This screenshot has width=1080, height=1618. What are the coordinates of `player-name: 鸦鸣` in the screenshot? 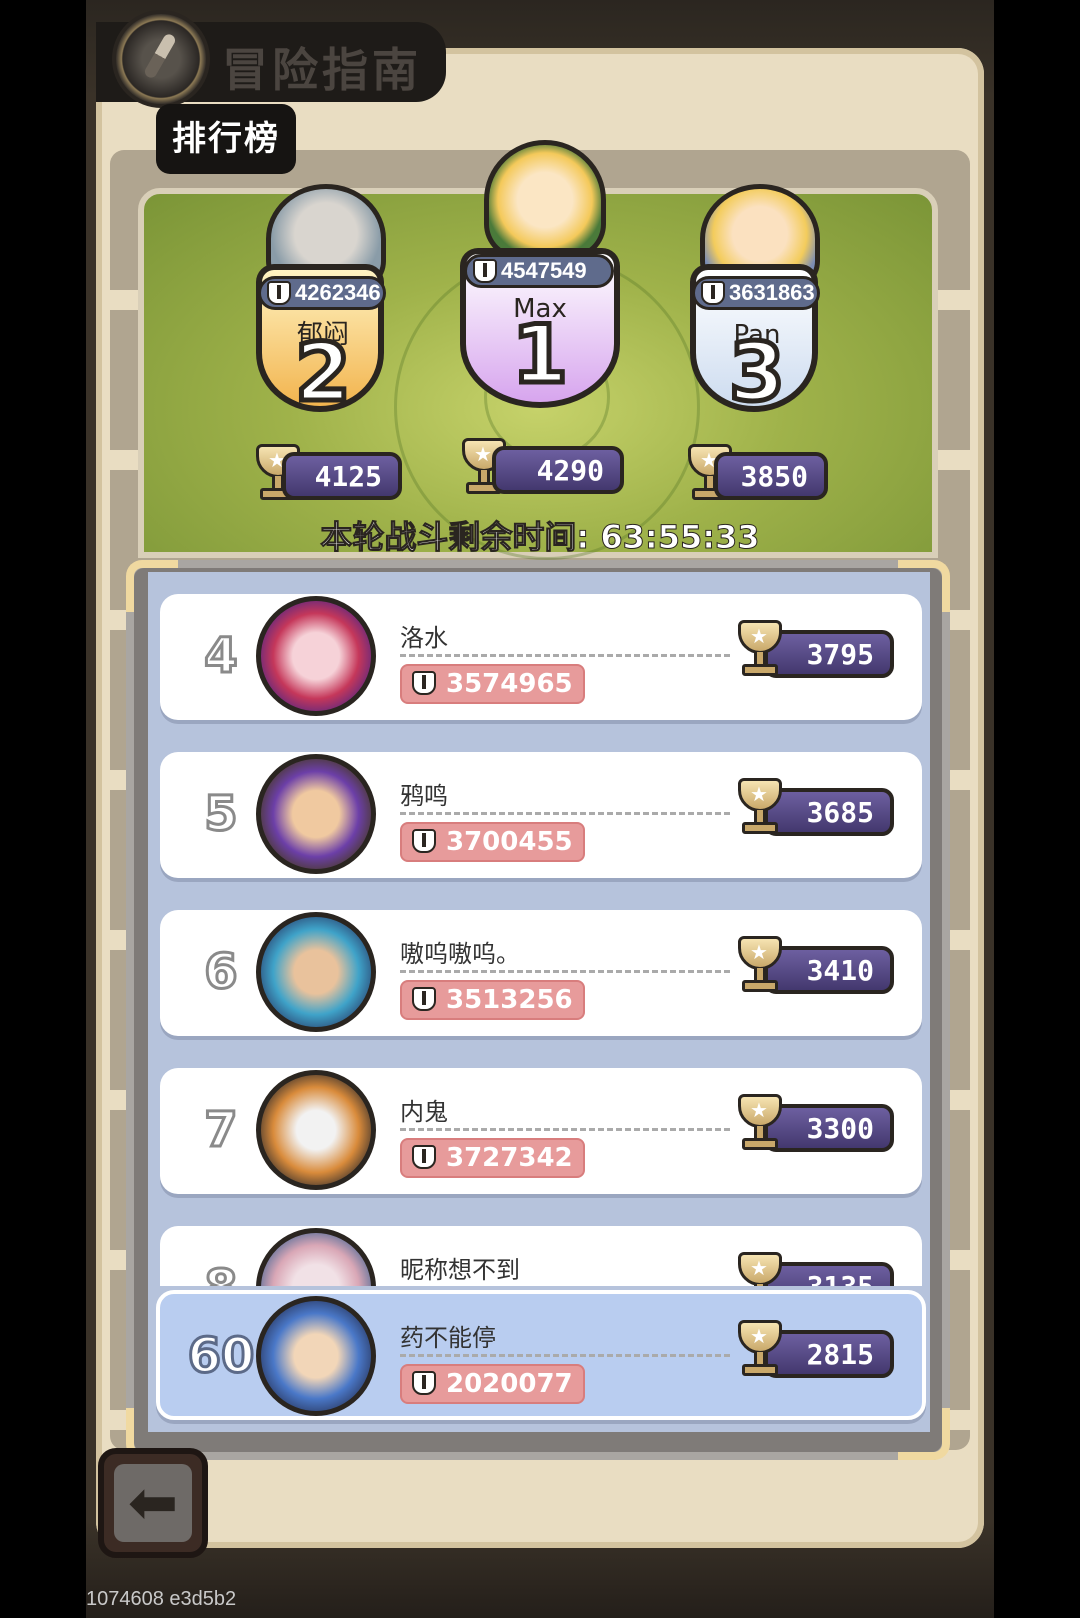 It's located at (424, 796).